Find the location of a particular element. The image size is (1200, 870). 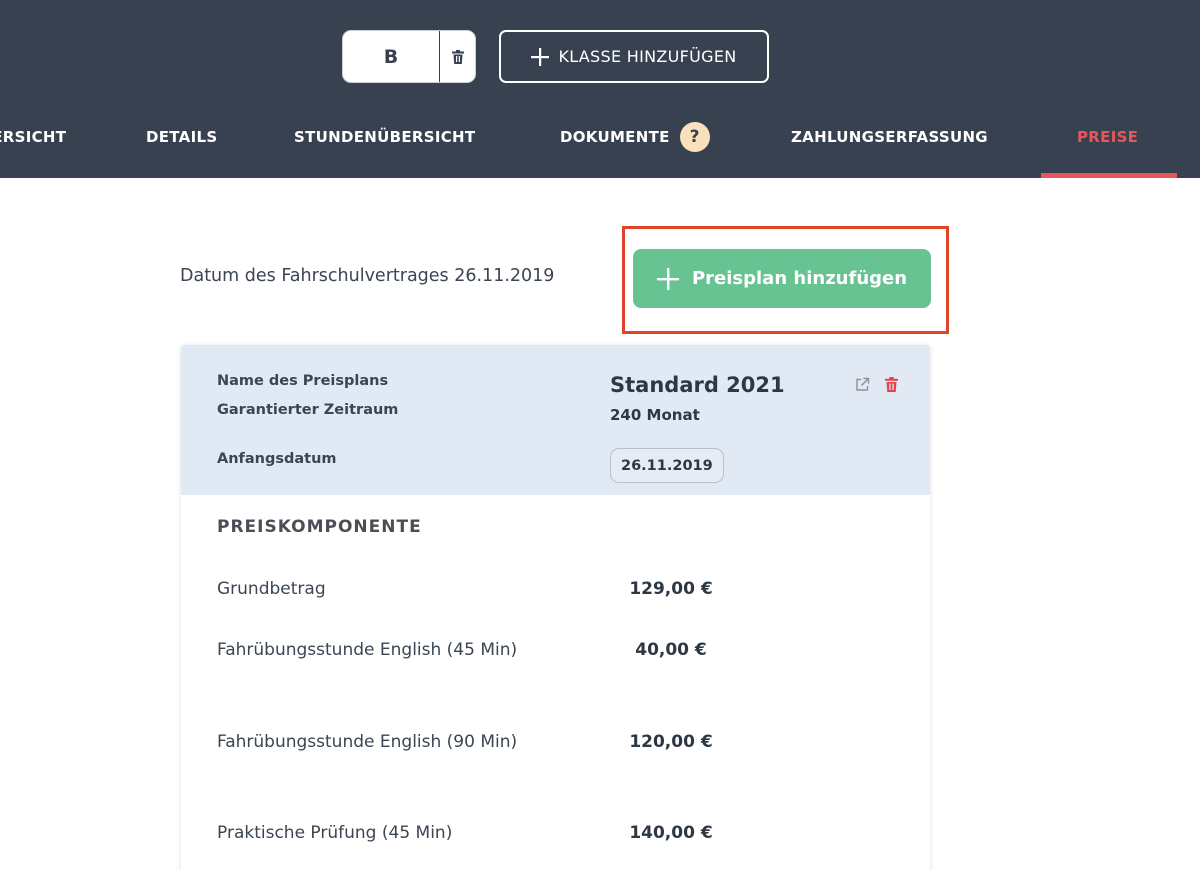

tab-preise: PREISE is located at coordinates (1107, 137).